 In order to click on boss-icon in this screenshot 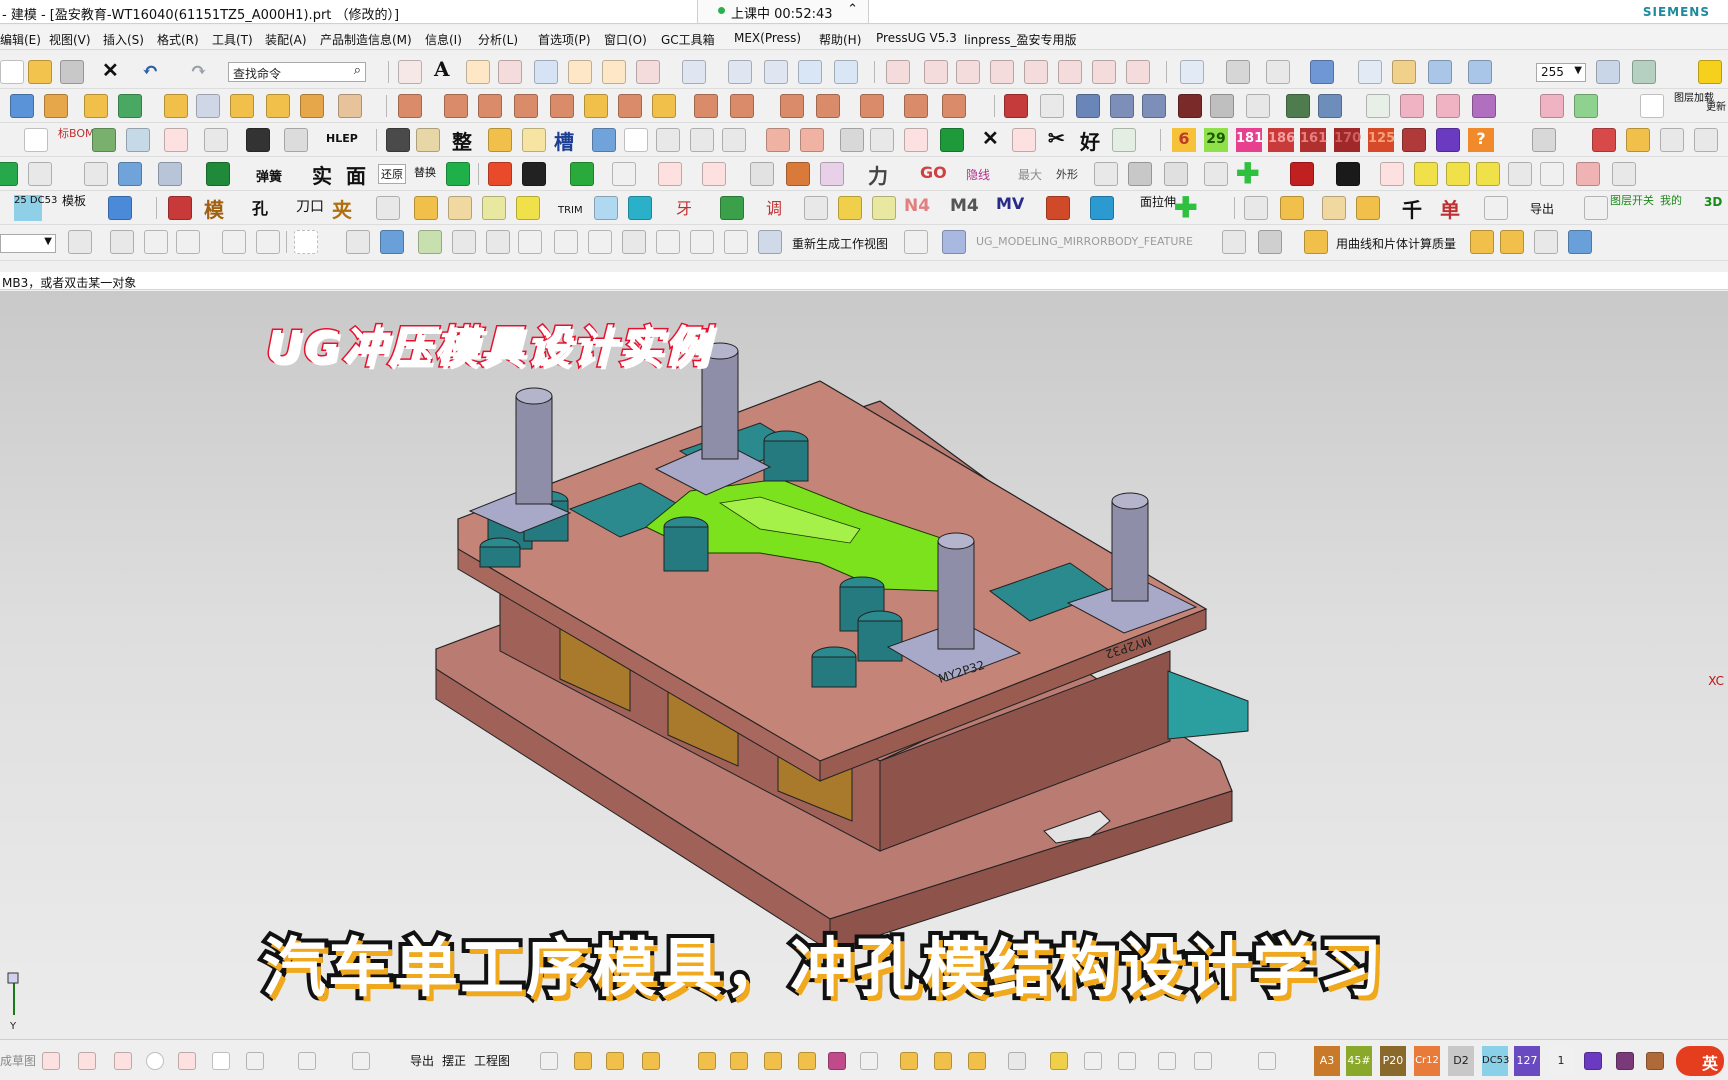, I will do `click(208, 106)`.